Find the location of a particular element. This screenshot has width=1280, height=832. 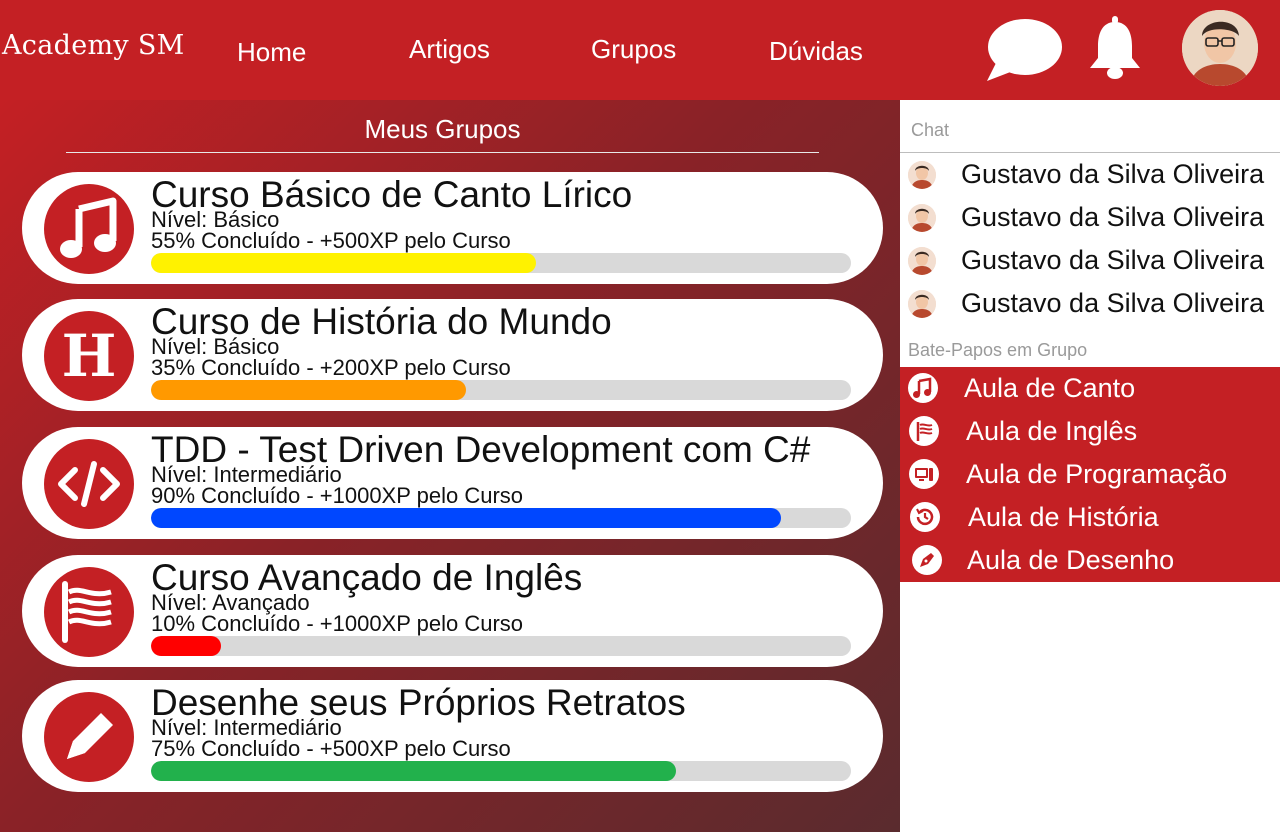

top-navigation-bar: Academy SM Home Artigos Grupos Dúvidas is located at coordinates (640, 50).